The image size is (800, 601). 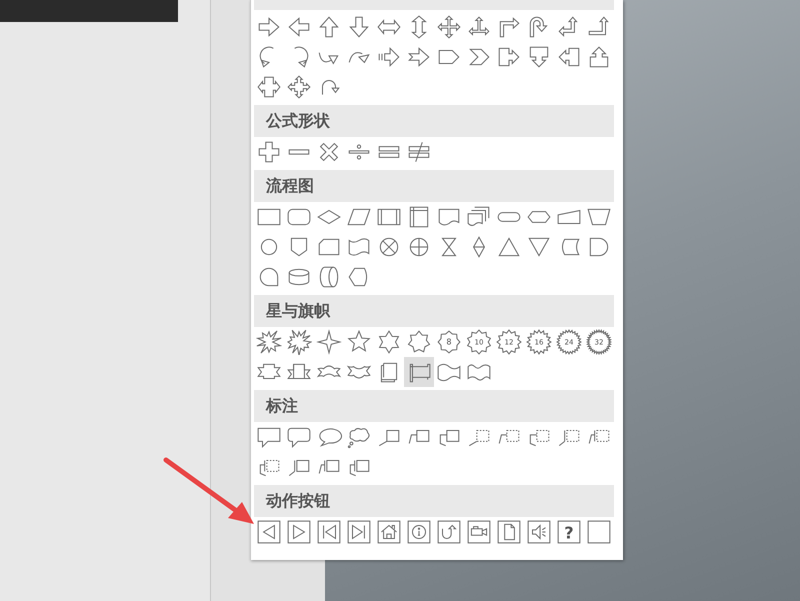 I want to click on section-heading: 标注, so click(x=434, y=406).